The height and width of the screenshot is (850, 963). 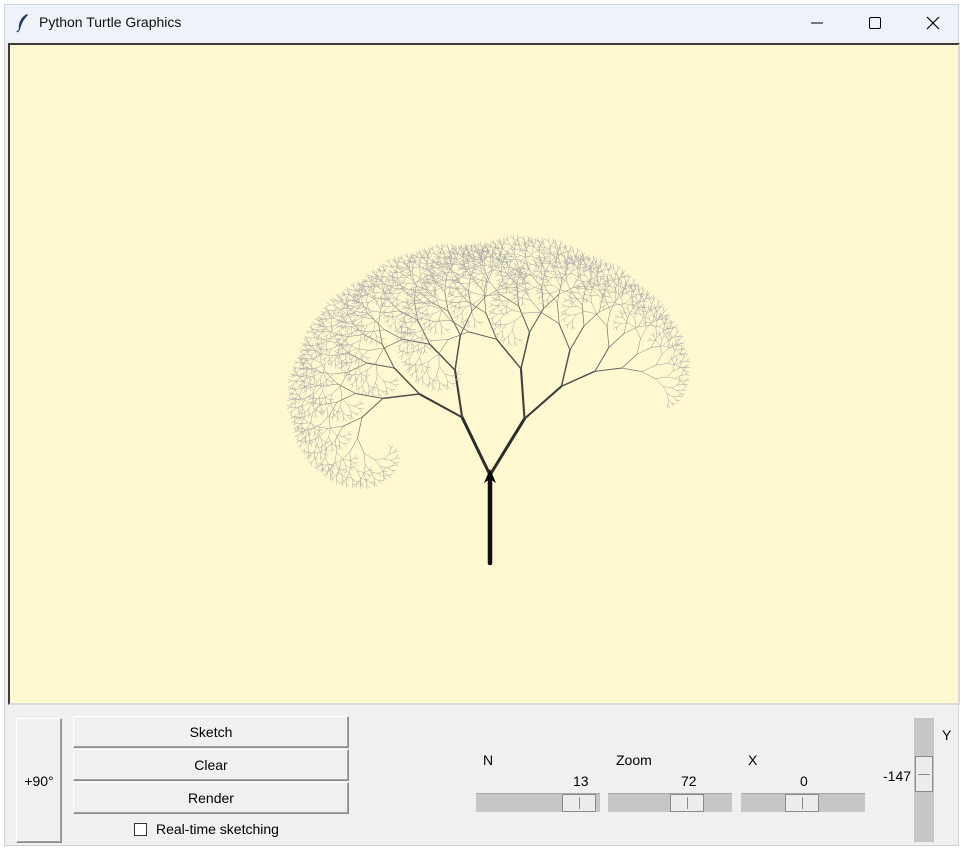 I want to click on realtime-sketching-checkbox, so click(x=140, y=829).